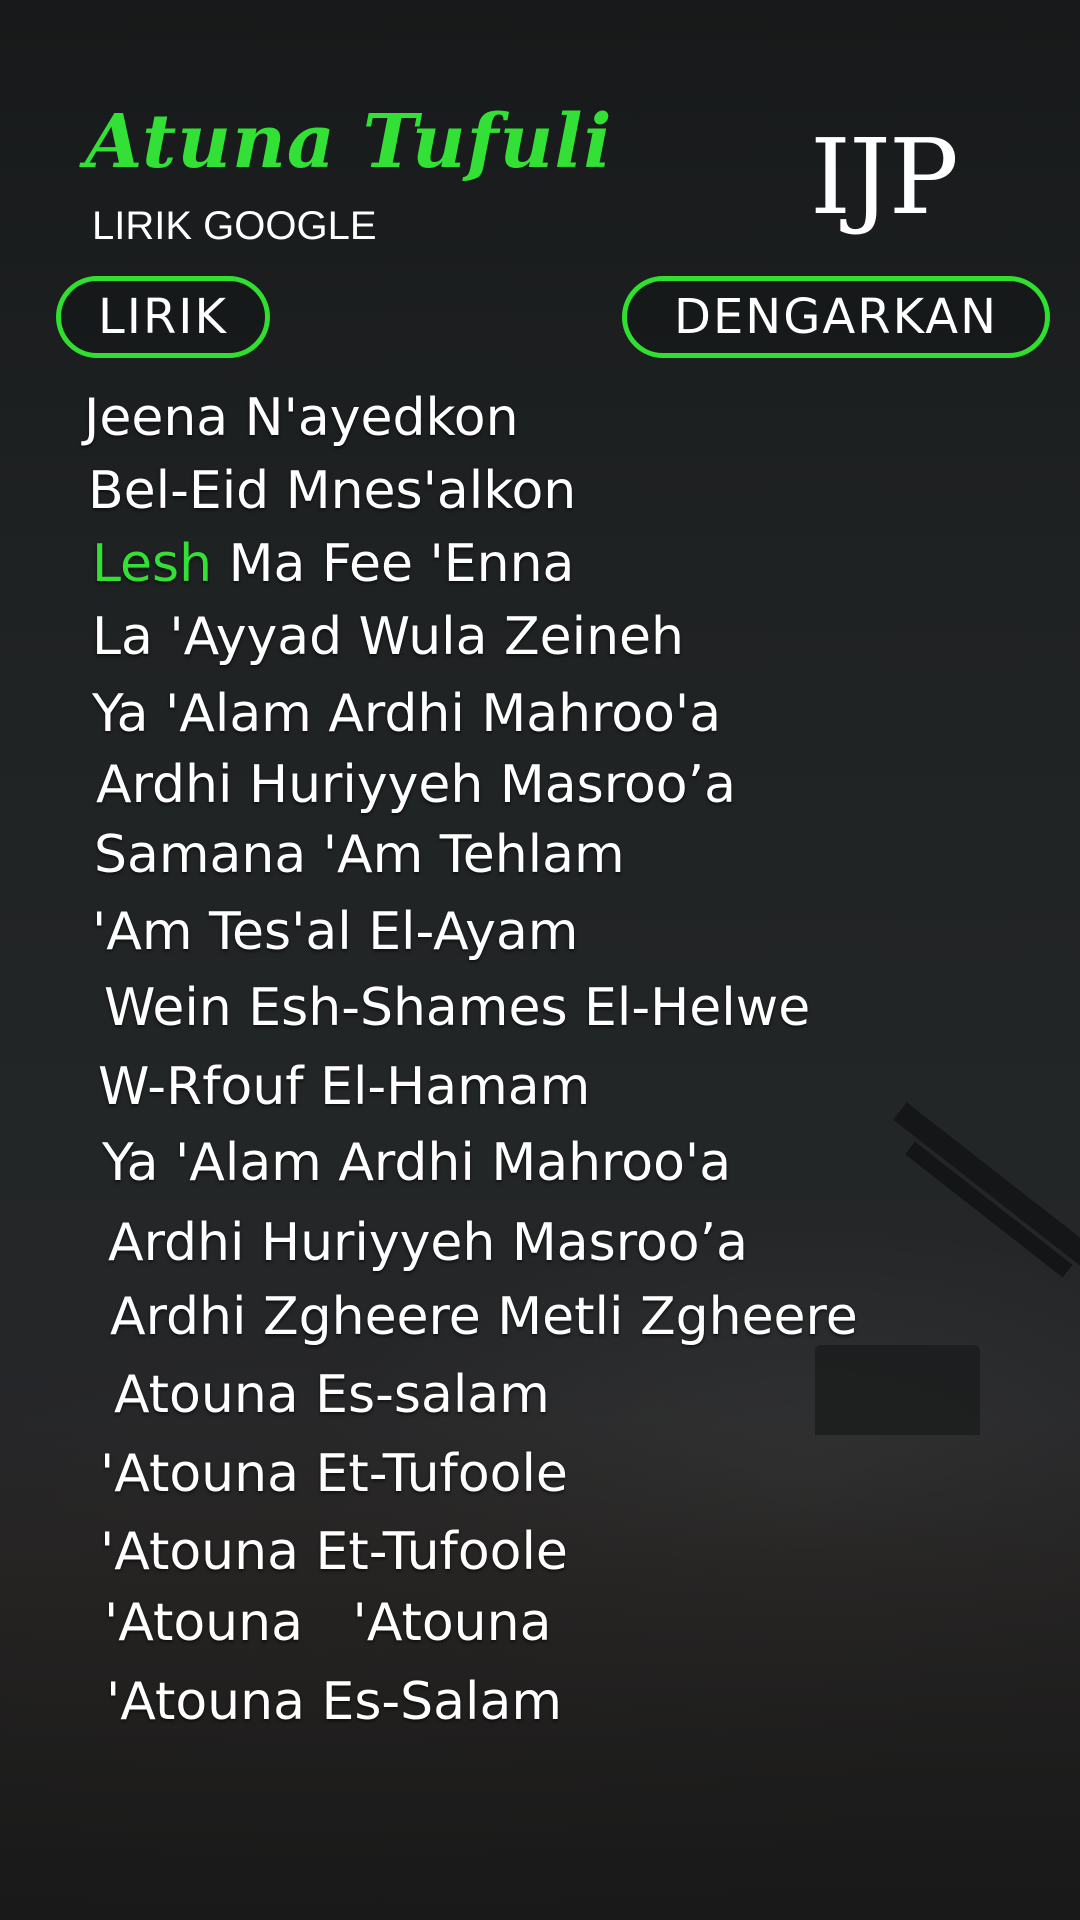 The height and width of the screenshot is (1920, 1080). Describe the element at coordinates (334, 1474) in the screenshot. I see `lyric-line-15: 'Atouna Et-Tufoole` at that location.